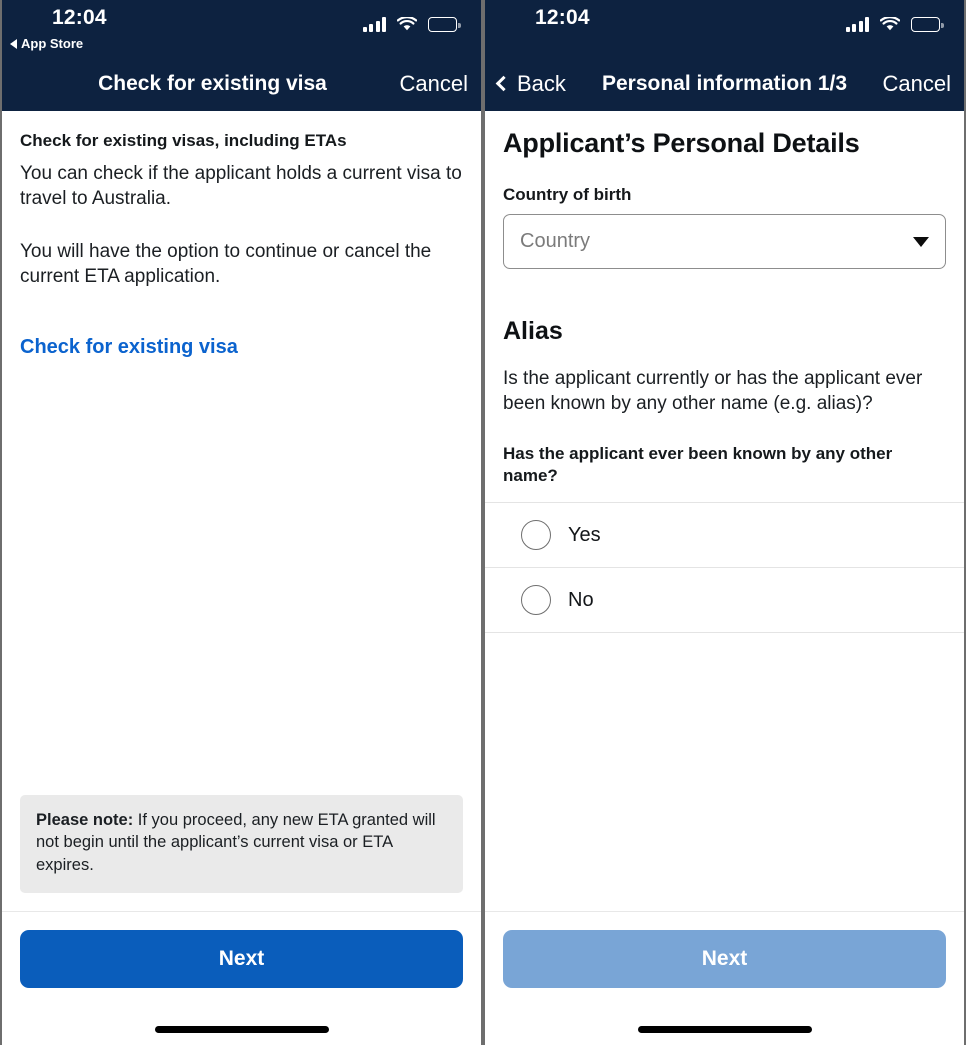 The height and width of the screenshot is (1045, 966). I want to click on right-flex-spacer, so click(724, 772).